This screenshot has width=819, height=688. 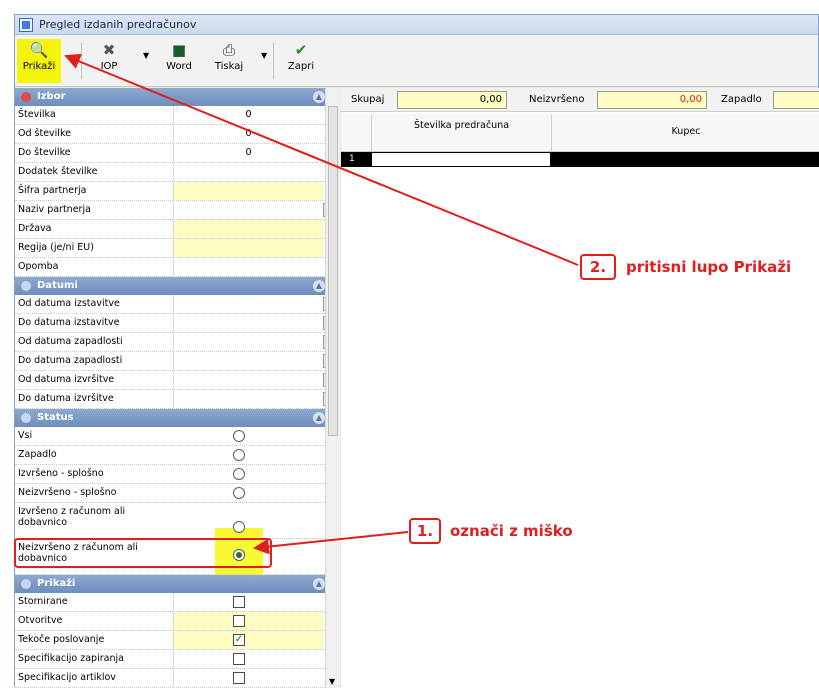 What do you see at coordinates (709, 267) in the screenshot?
I see `step2-text: pritisni lupo Prikaži` at bounding box center [709, 267].